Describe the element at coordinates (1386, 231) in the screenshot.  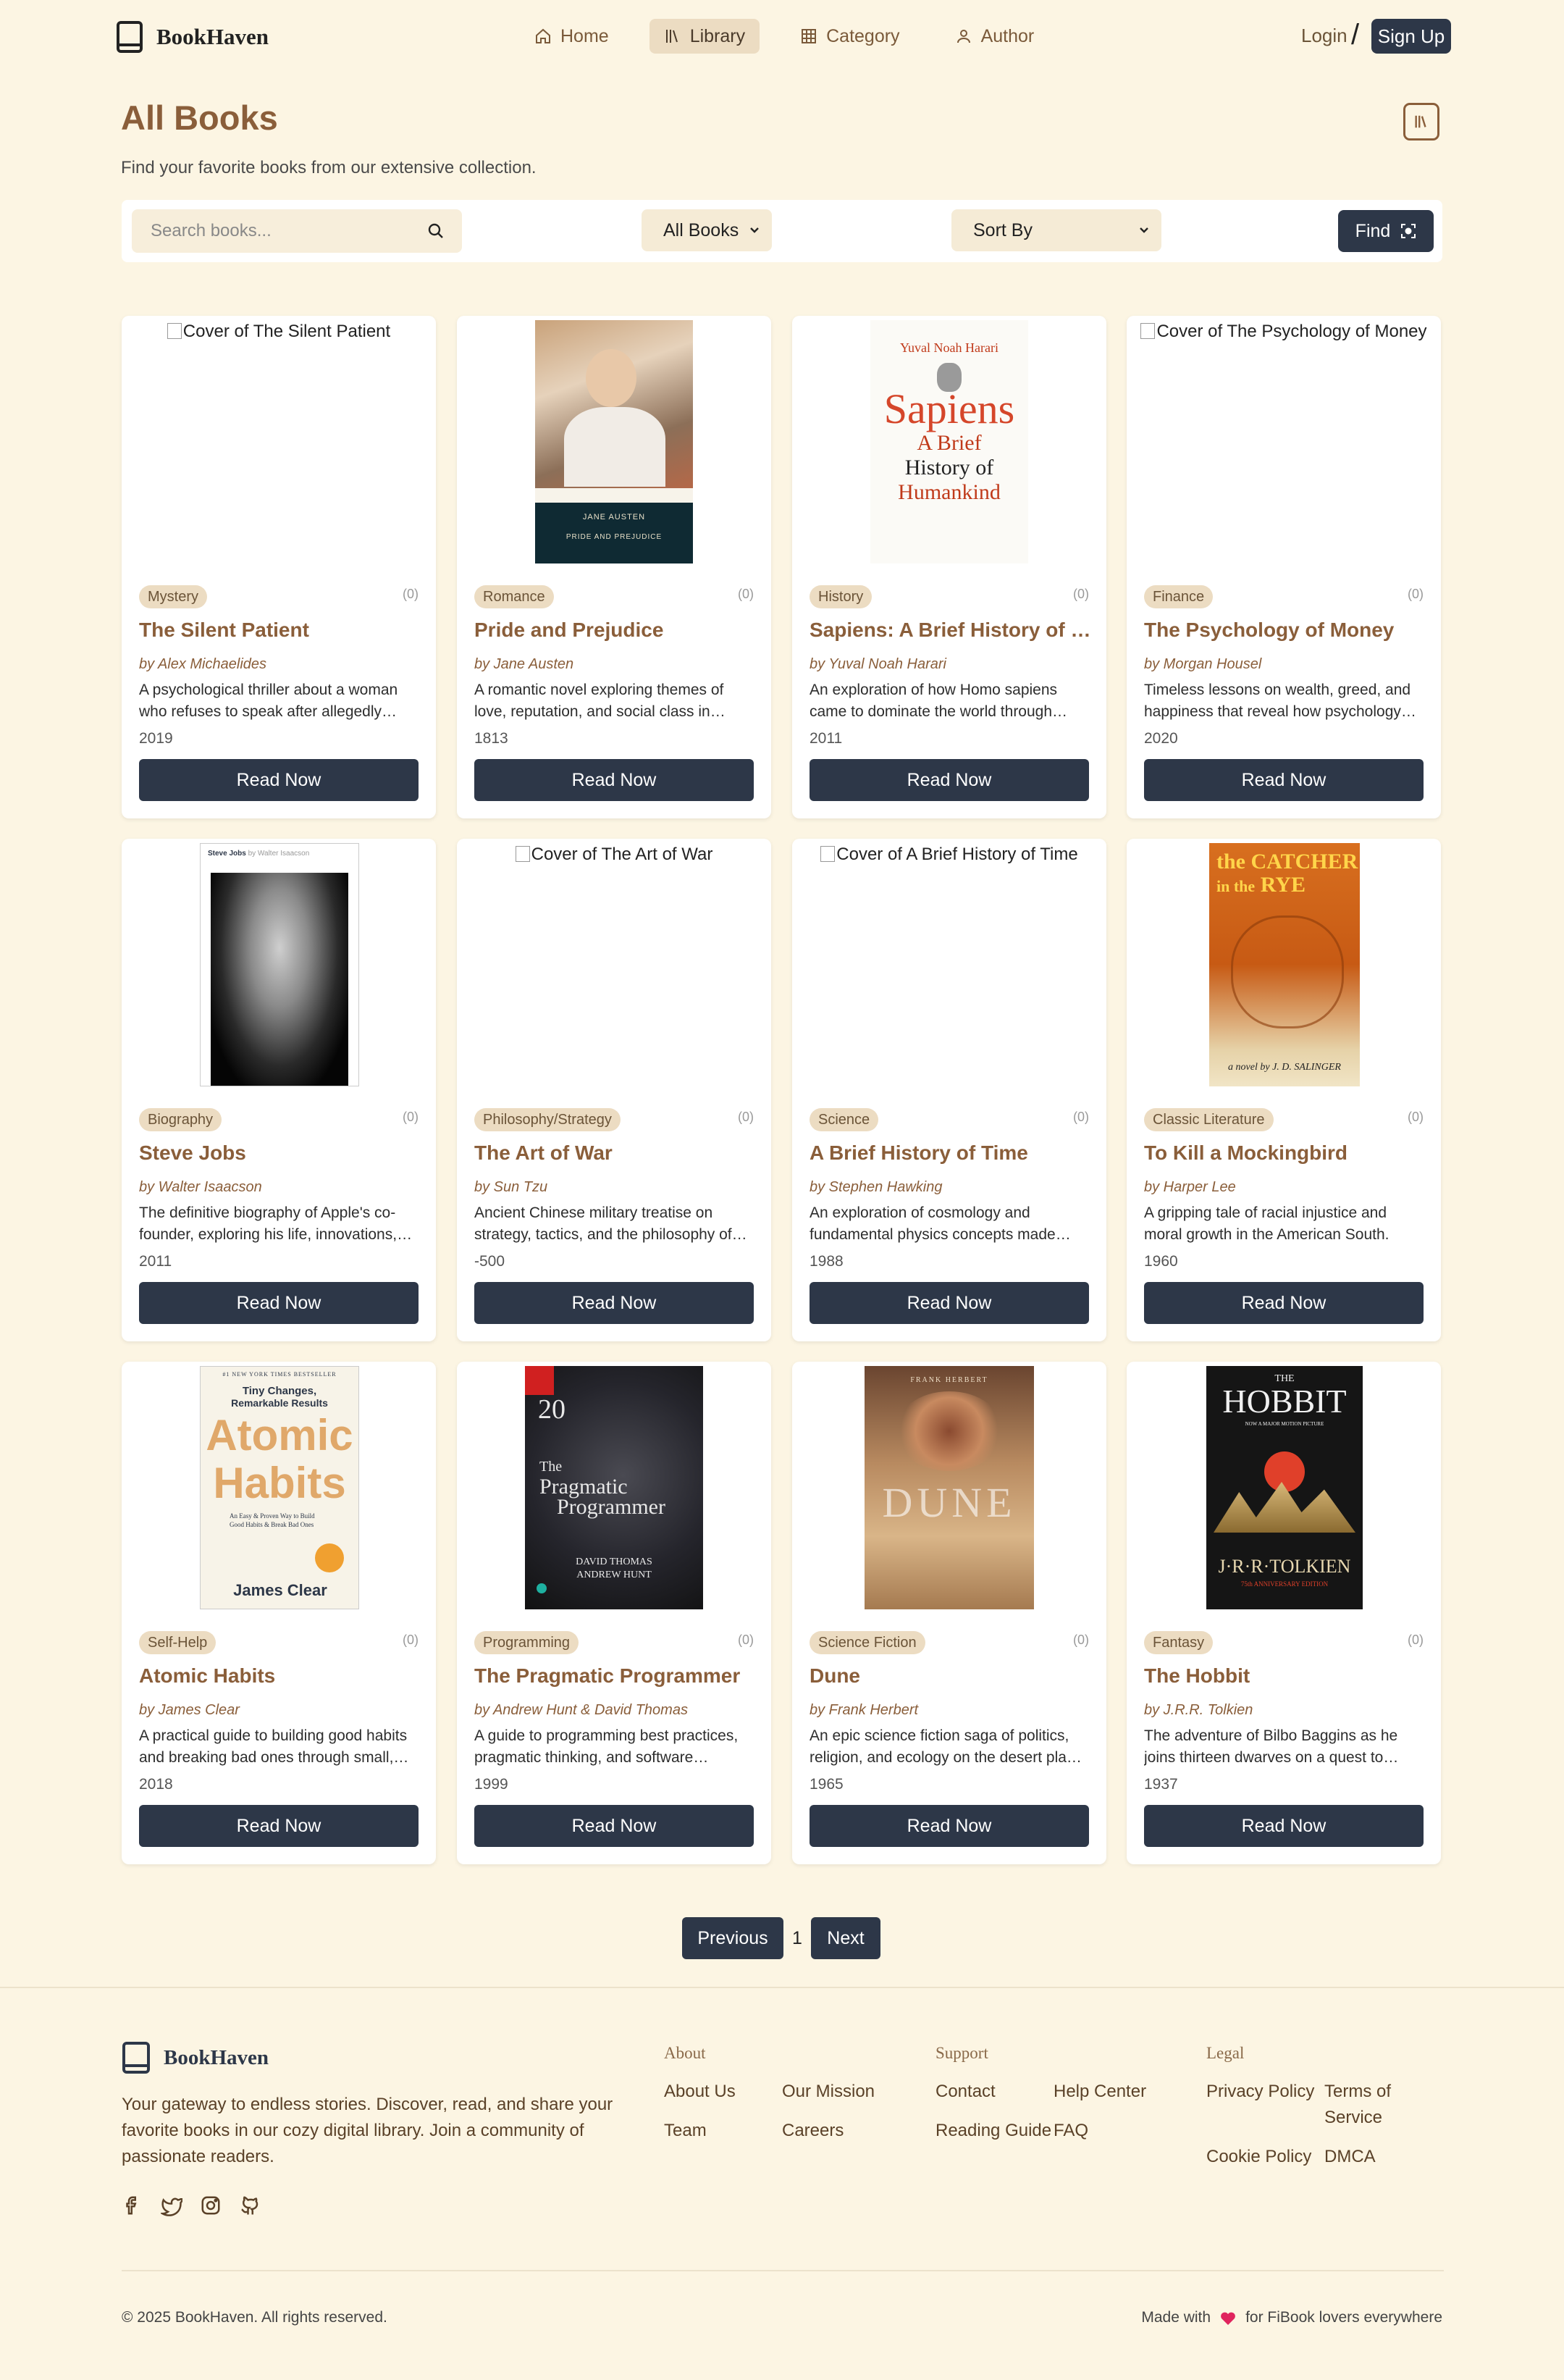
I see `find-button: Find` at that location.